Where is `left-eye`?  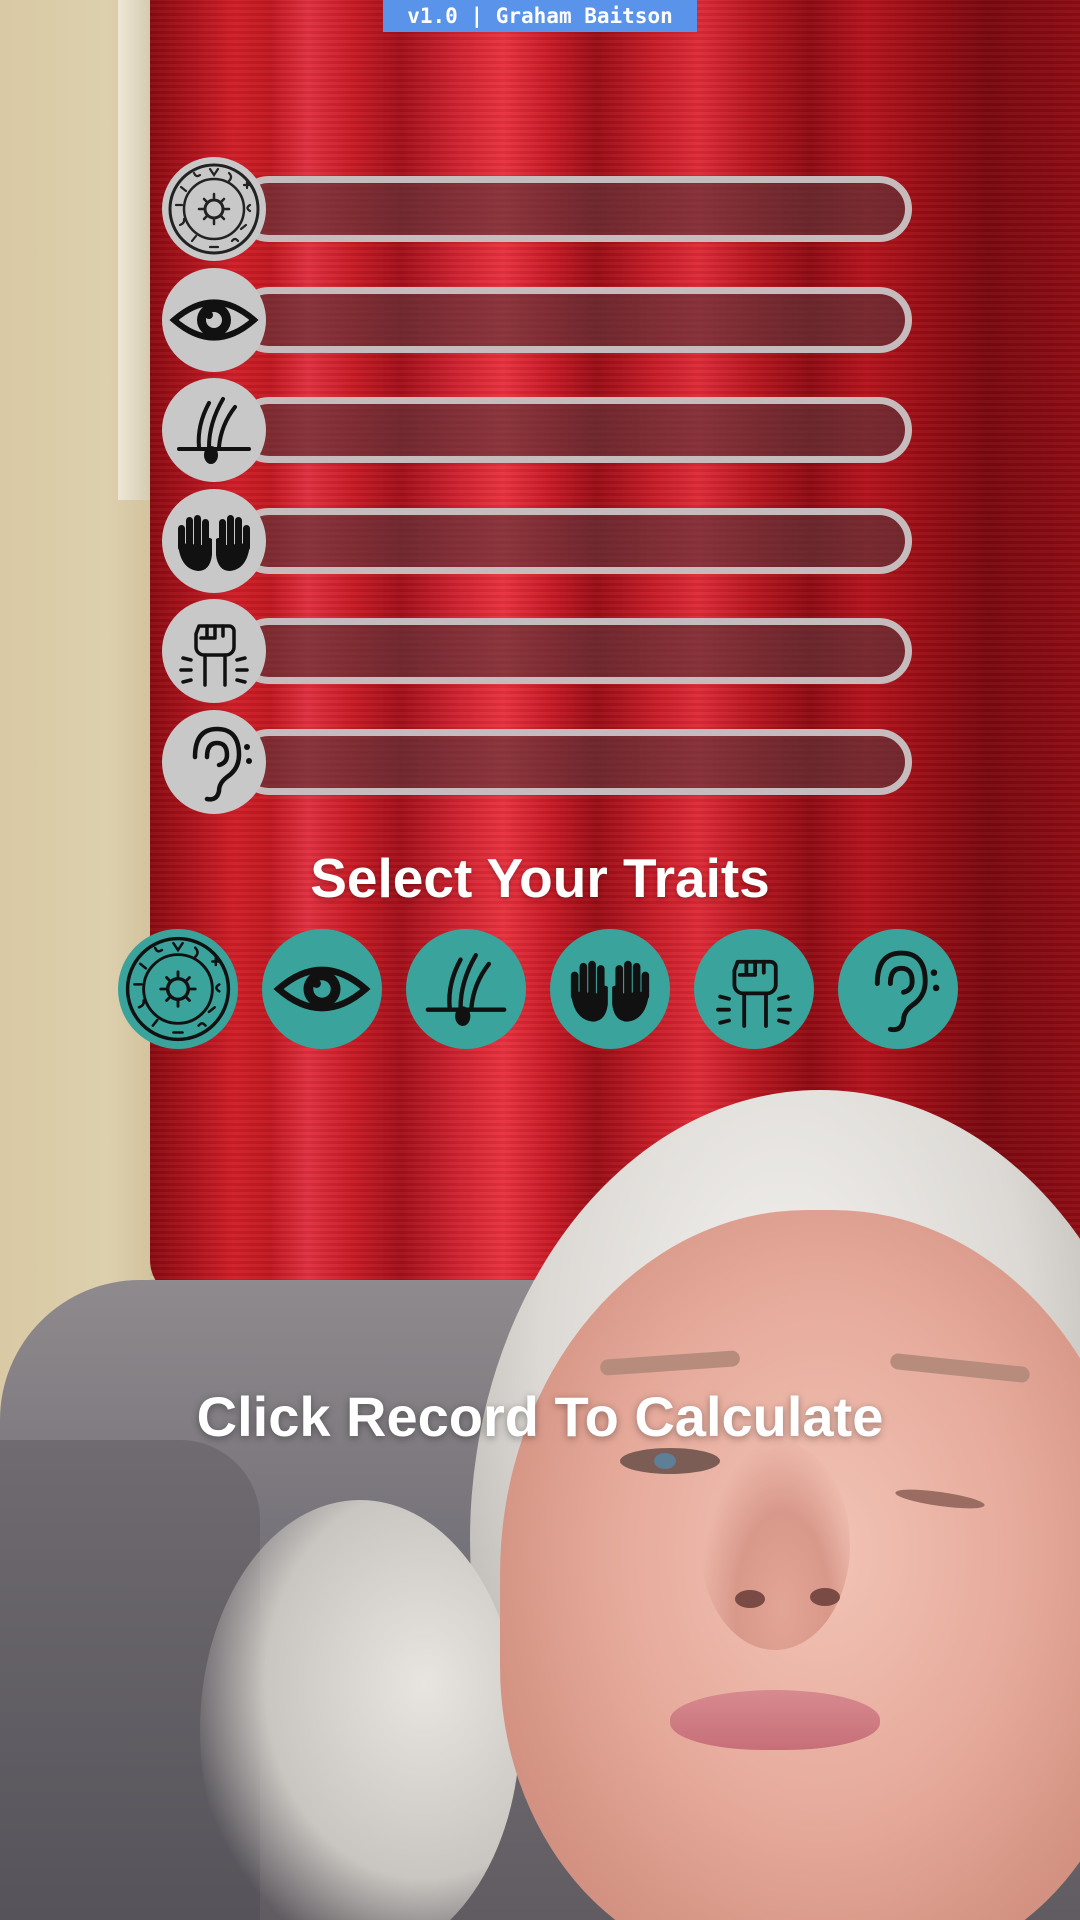
left-eye is located at coordinates (670, 1461).